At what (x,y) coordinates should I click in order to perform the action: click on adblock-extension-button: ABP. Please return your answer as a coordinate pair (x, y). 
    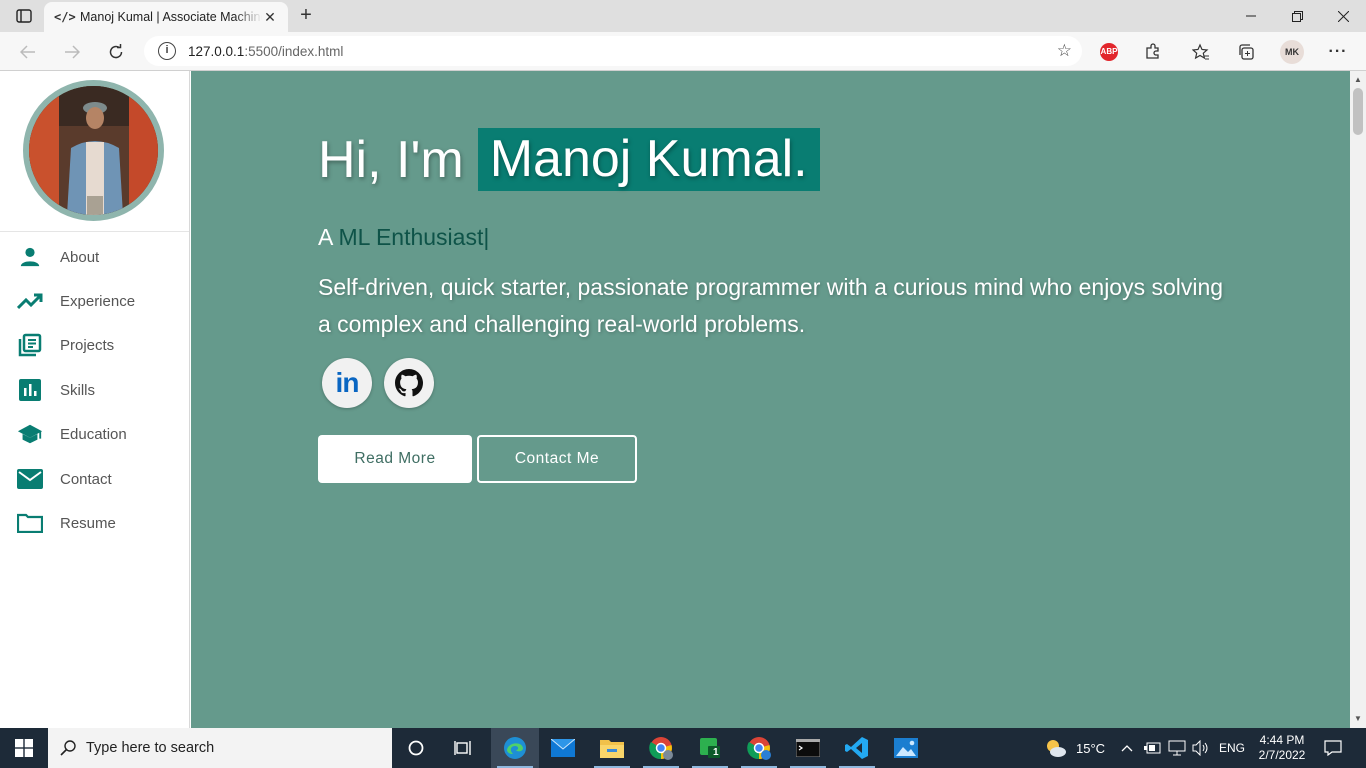
    Looking at the image, I should click on (1109, 52).